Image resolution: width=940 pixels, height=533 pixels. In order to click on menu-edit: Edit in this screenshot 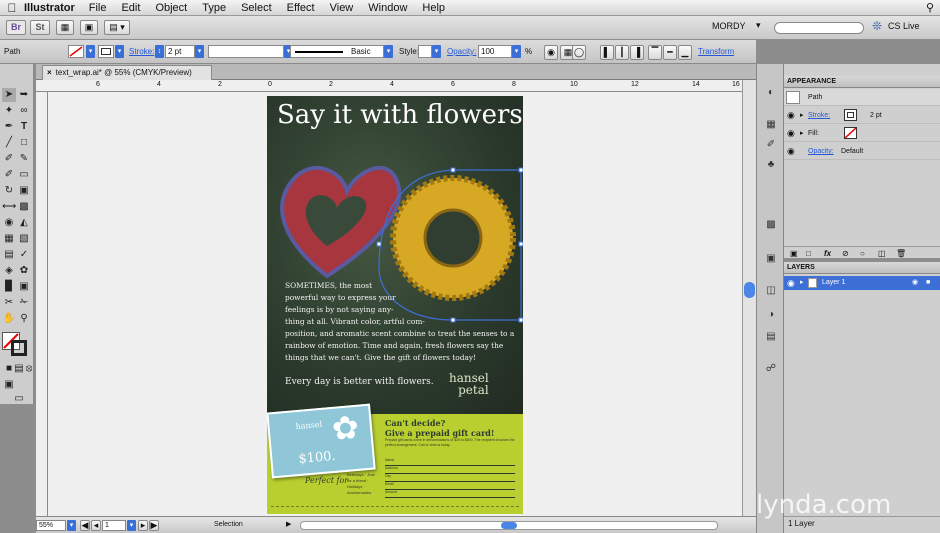, I will do `click(130, 8)`.